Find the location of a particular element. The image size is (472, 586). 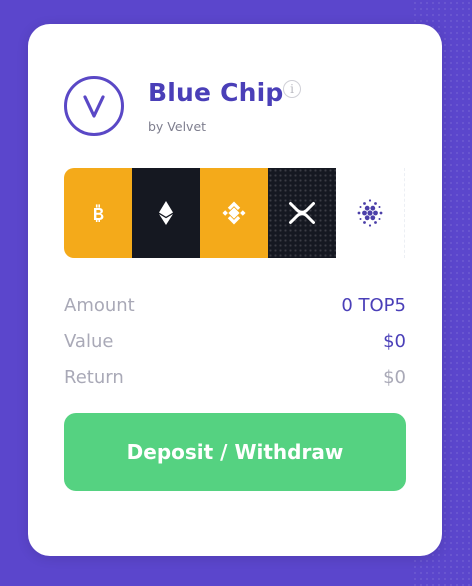

deposit-withdraw-label: Deposit / Withdraw is located at coordinates (235, 452).